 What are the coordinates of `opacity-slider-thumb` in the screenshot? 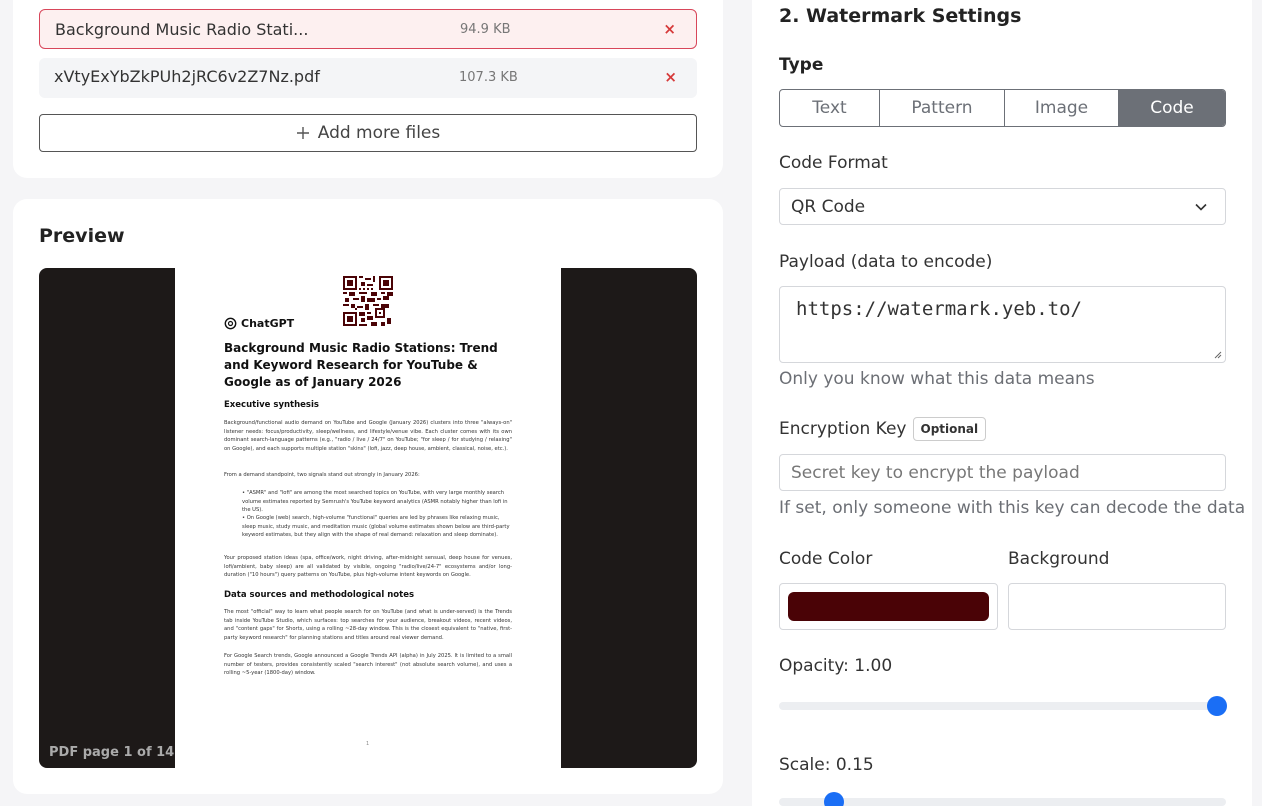 It's located at (1217, 706).